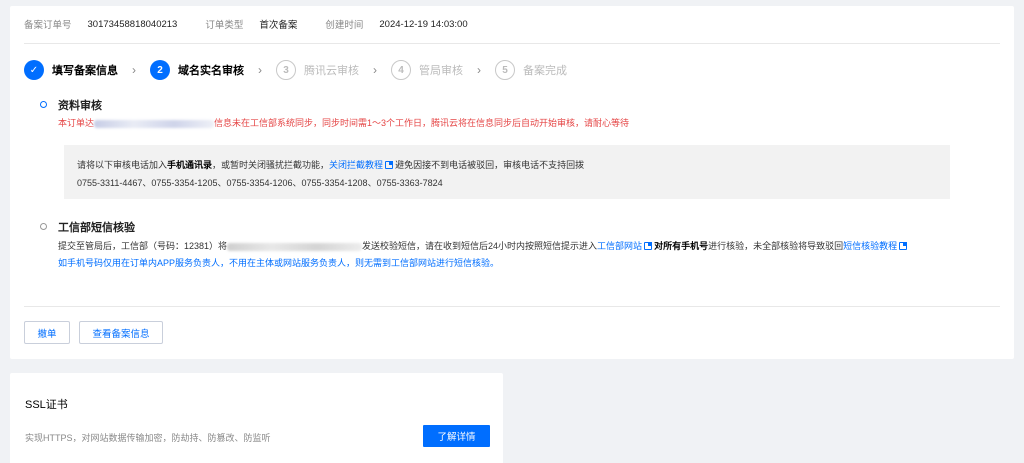  Describe the element at coordinates (870, 246) in the screenshot. I see `sms-tutorial-link: 短信核验教程` at that location.